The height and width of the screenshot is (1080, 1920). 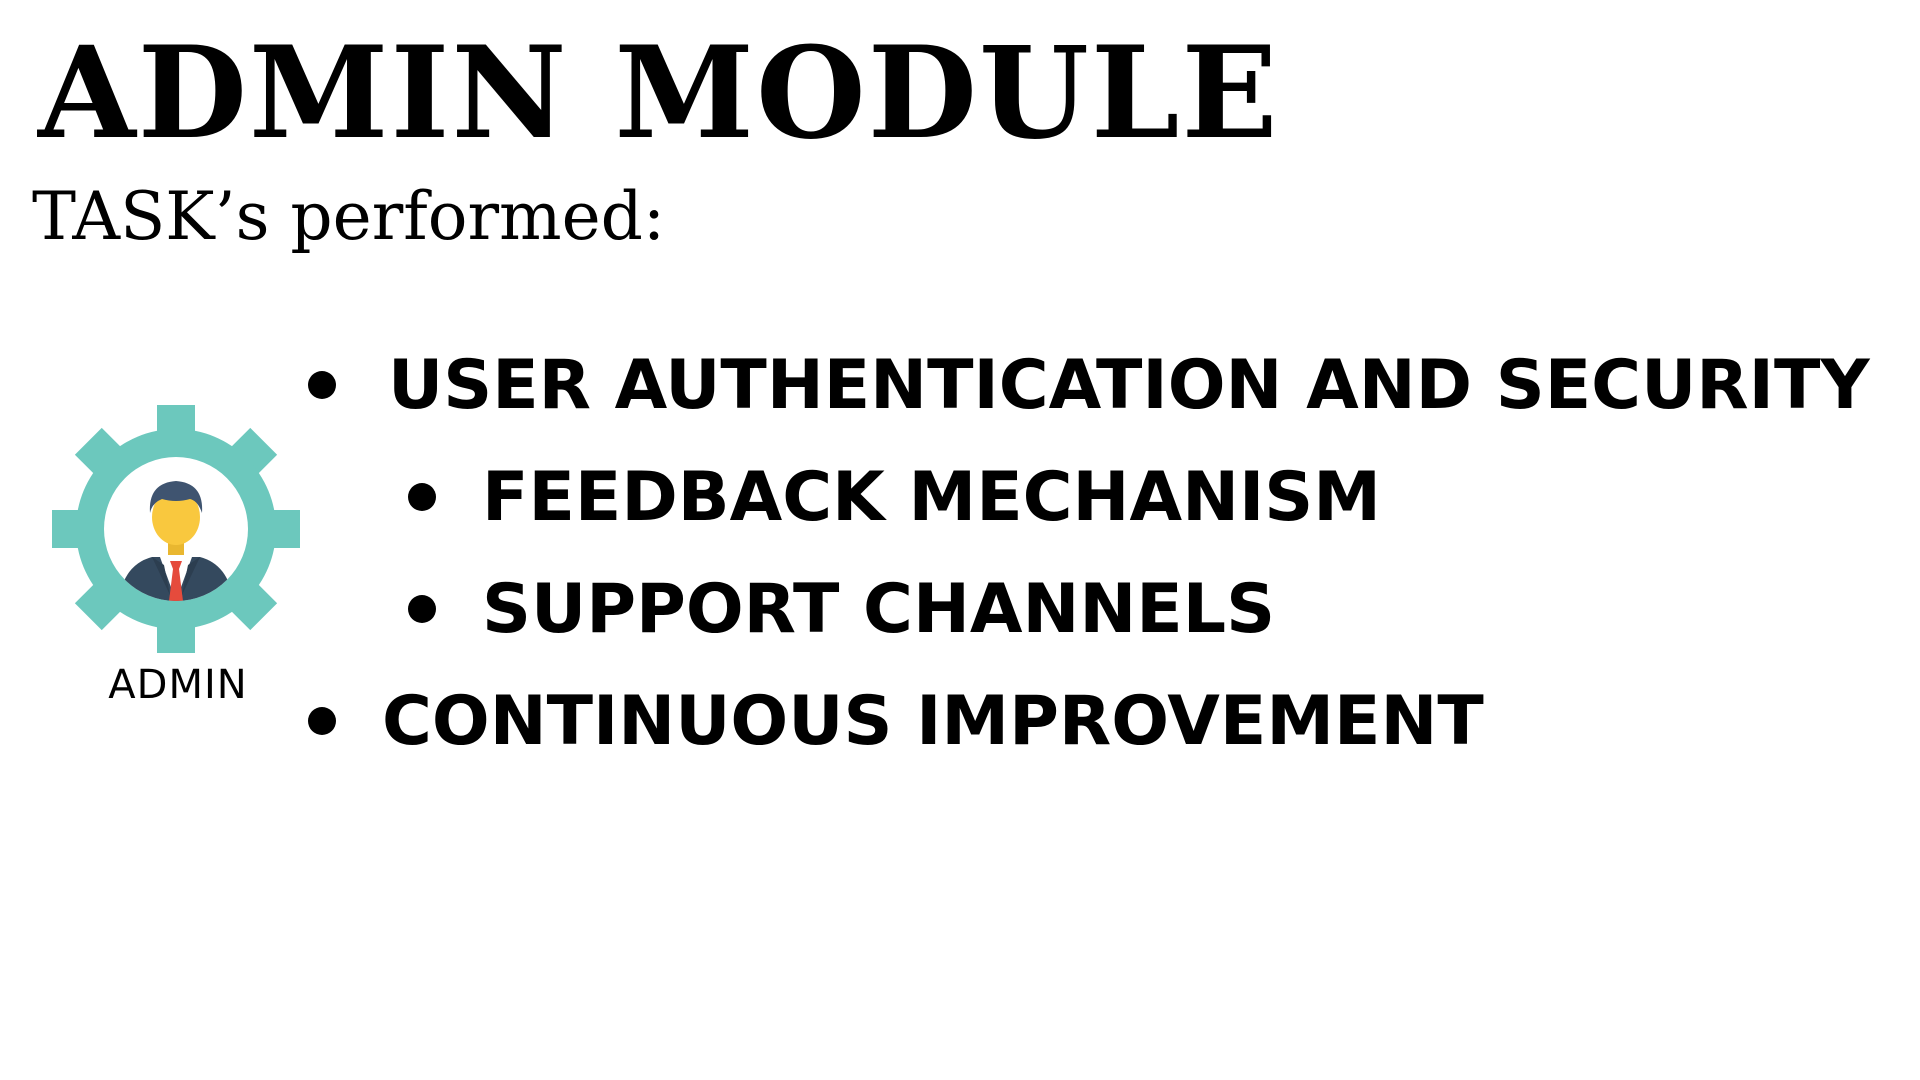 I want to click on task-label: SUPPORT CHANNELS, so click(x=879, y=609).